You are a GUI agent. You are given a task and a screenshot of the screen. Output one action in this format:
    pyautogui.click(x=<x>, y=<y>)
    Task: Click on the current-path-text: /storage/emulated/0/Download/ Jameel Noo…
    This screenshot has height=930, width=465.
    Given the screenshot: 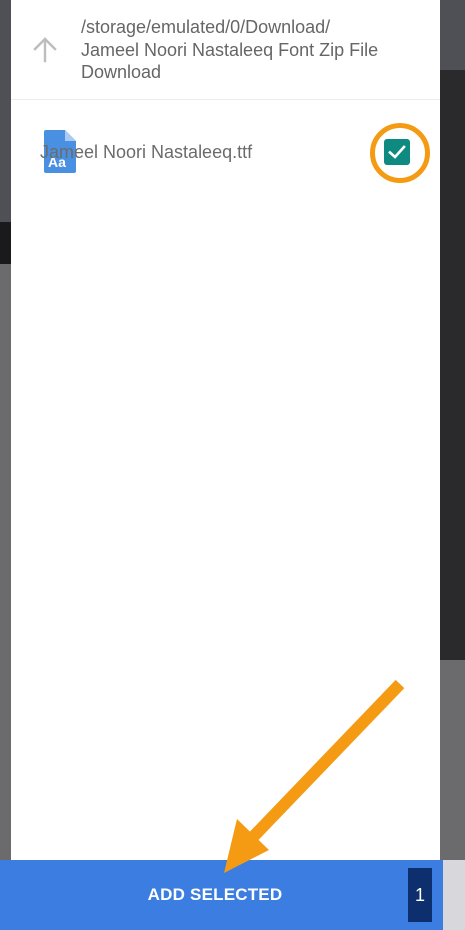 What is the action you would take?
    pyautogui.click(x=230, y=49)
    